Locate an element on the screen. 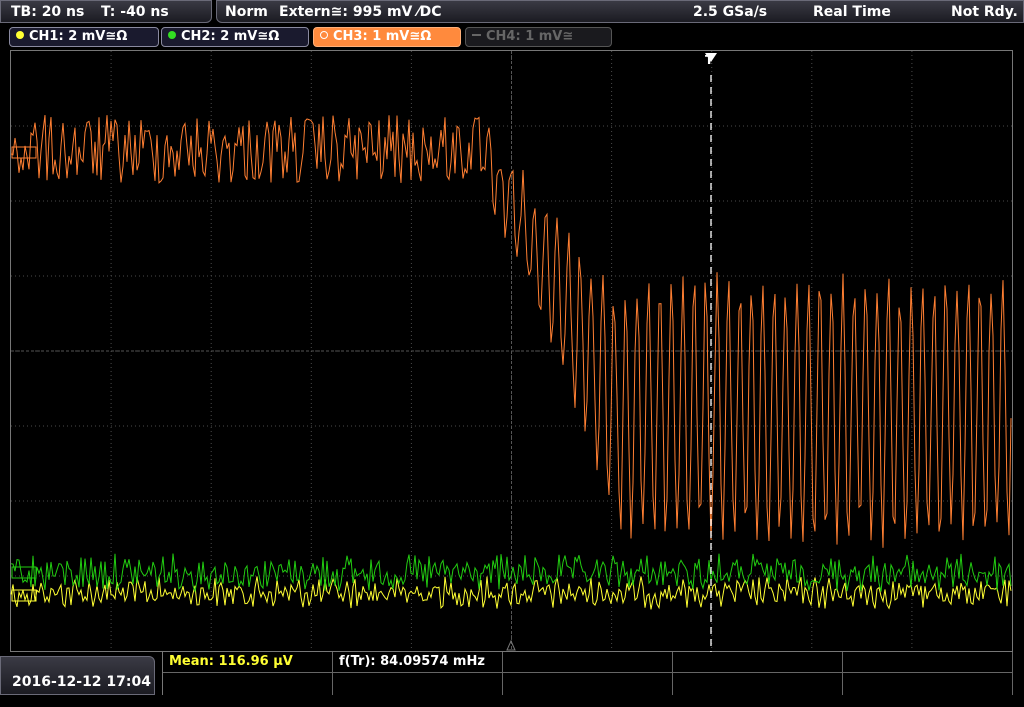  trigger-position-label: T is located at coordinates (709, 60).